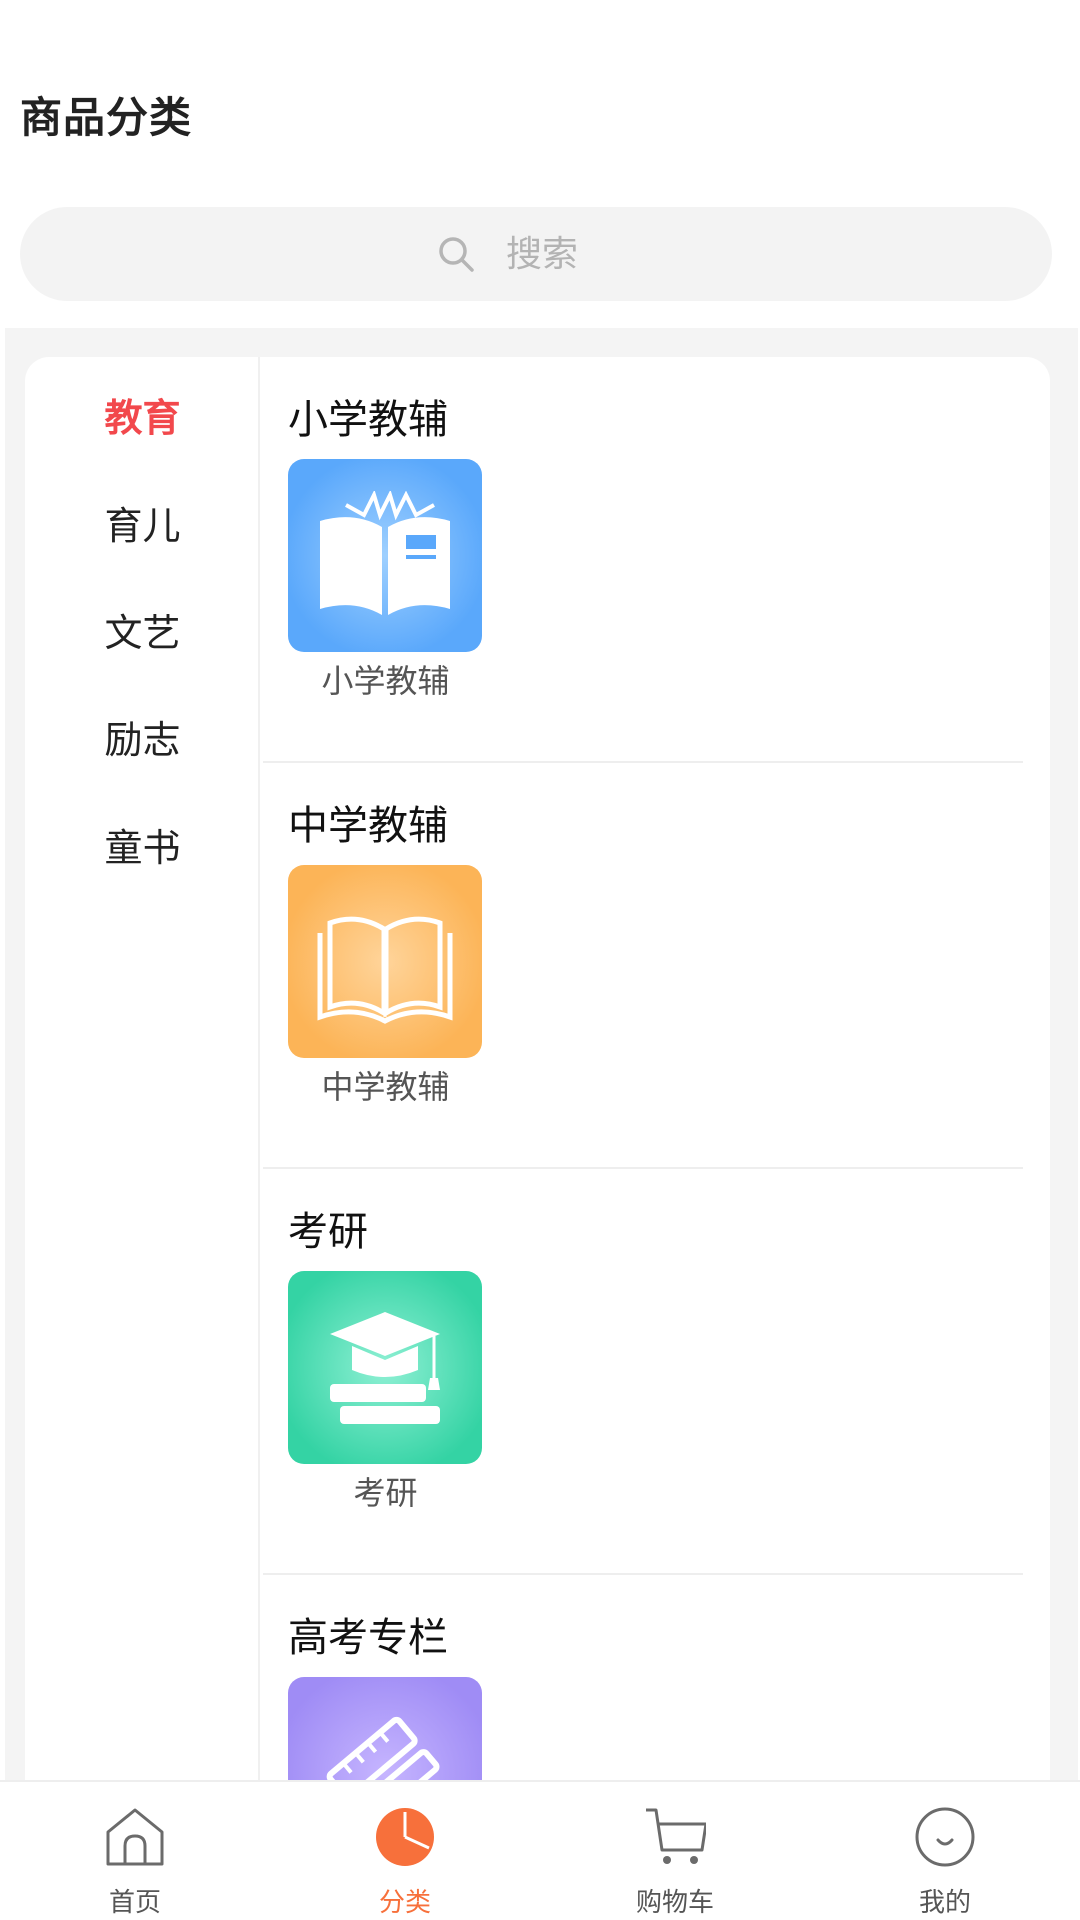 The height and width of the screenshot is (1920, 1080). What do you see at coordinates (571, 254) in the screenshot?
I see `search-input` at bounding box center [571, 254].